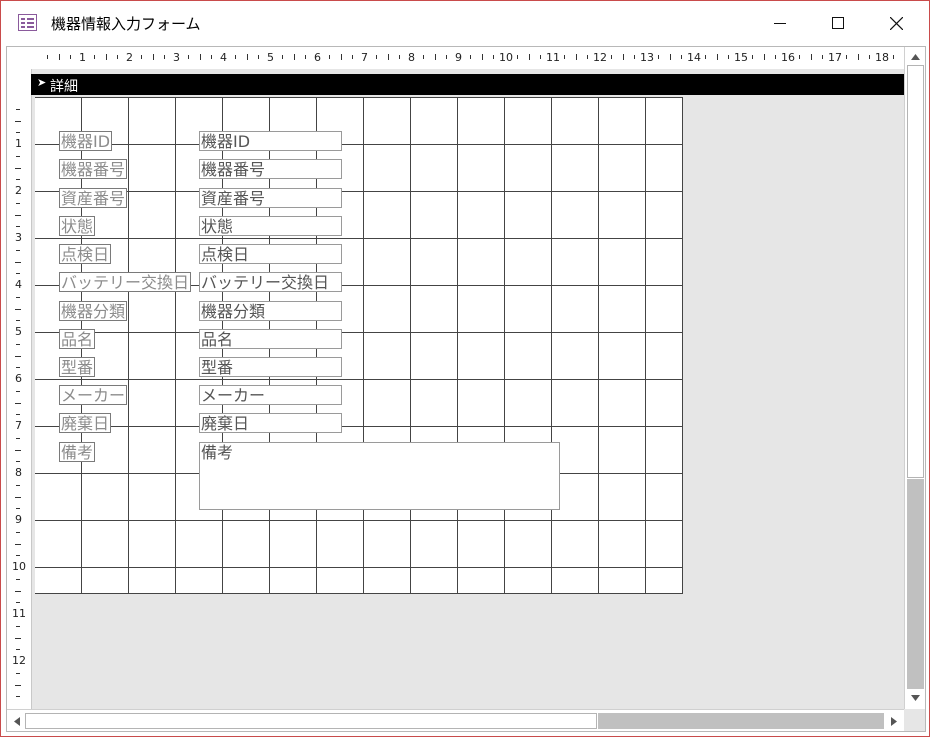 Image resolution: width=930 pixels, height=737 pixels. What do you see at coordinates (93, 395) in the screenshot?
I see `label-maker: メーカー` at bounding box center [93, 395].